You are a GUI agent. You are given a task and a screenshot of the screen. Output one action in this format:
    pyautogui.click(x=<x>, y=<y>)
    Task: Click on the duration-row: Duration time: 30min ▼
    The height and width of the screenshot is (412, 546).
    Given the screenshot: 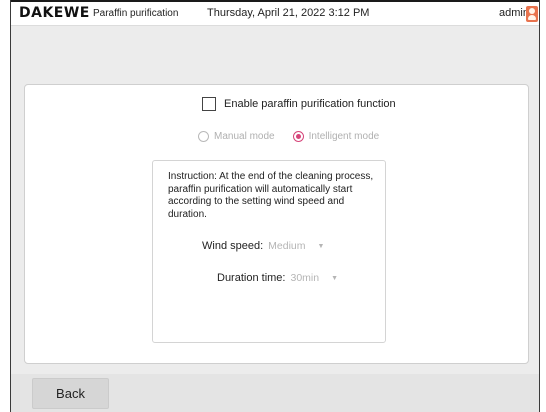 What is the action you would take?
    pyautogui.click(x=277, y=278)
    